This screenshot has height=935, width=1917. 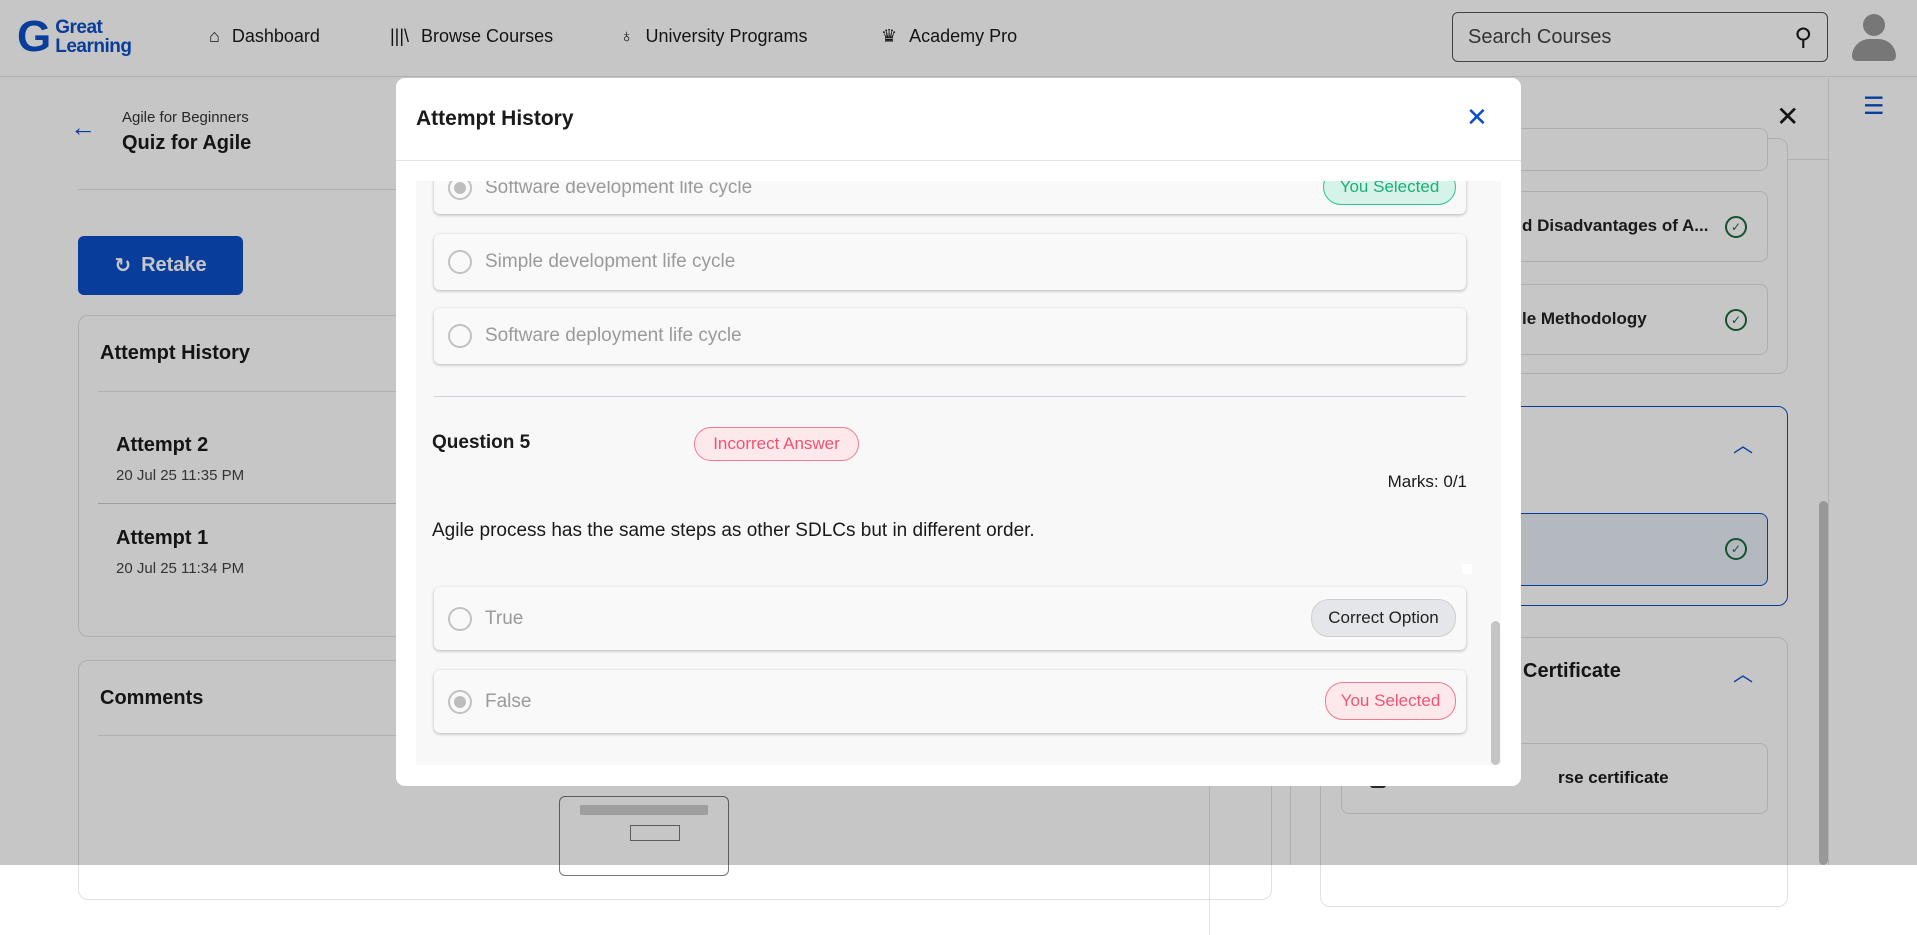 What do you see at coordinates (481, 442) in the screenshot?
I see `question-label: Question 5` at bounding box center [481, 442].